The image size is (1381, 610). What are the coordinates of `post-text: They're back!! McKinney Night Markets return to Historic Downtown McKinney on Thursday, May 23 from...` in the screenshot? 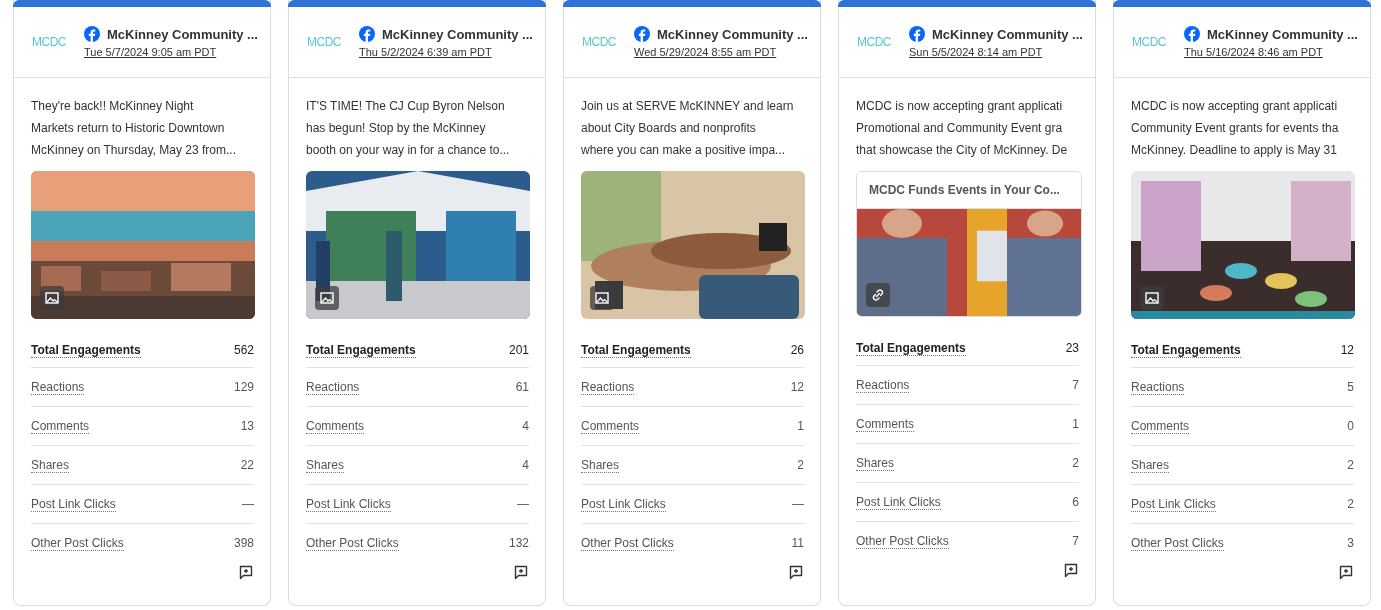 It's located at (134, 128).